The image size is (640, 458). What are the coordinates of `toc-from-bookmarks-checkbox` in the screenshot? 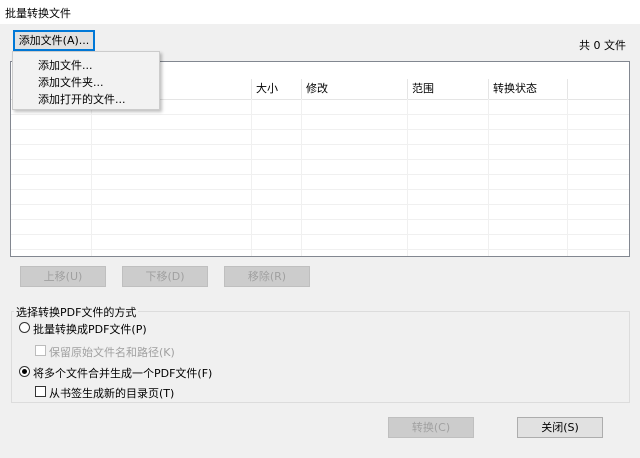 It's located at (40, 391).